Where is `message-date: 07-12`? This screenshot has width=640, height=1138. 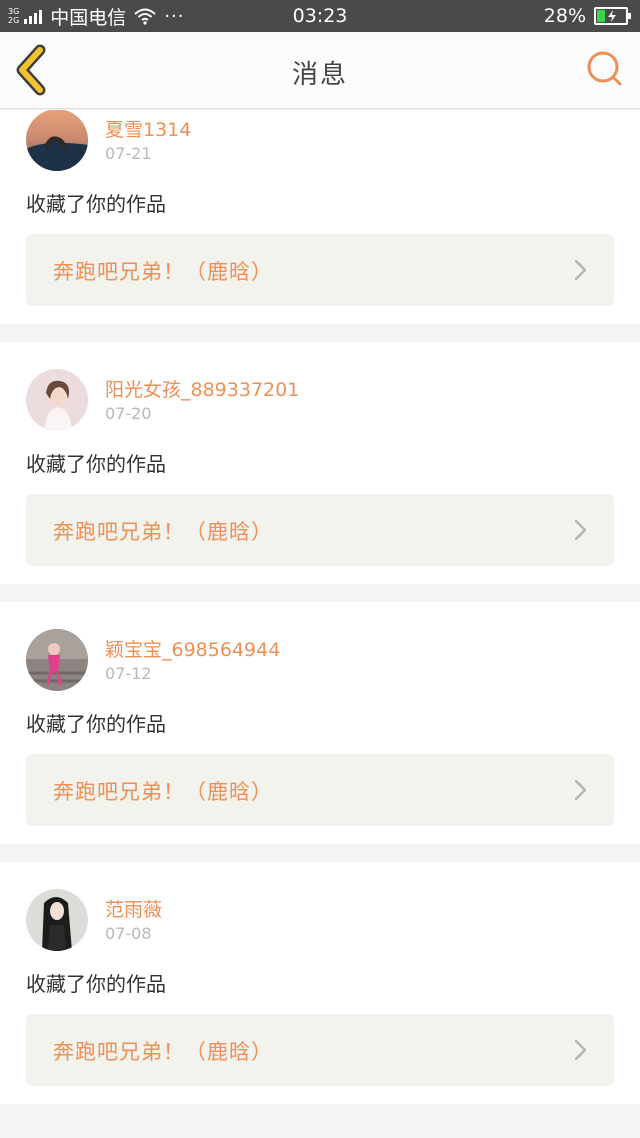 message-date: 07-12 is located at coordinates (128, 673).